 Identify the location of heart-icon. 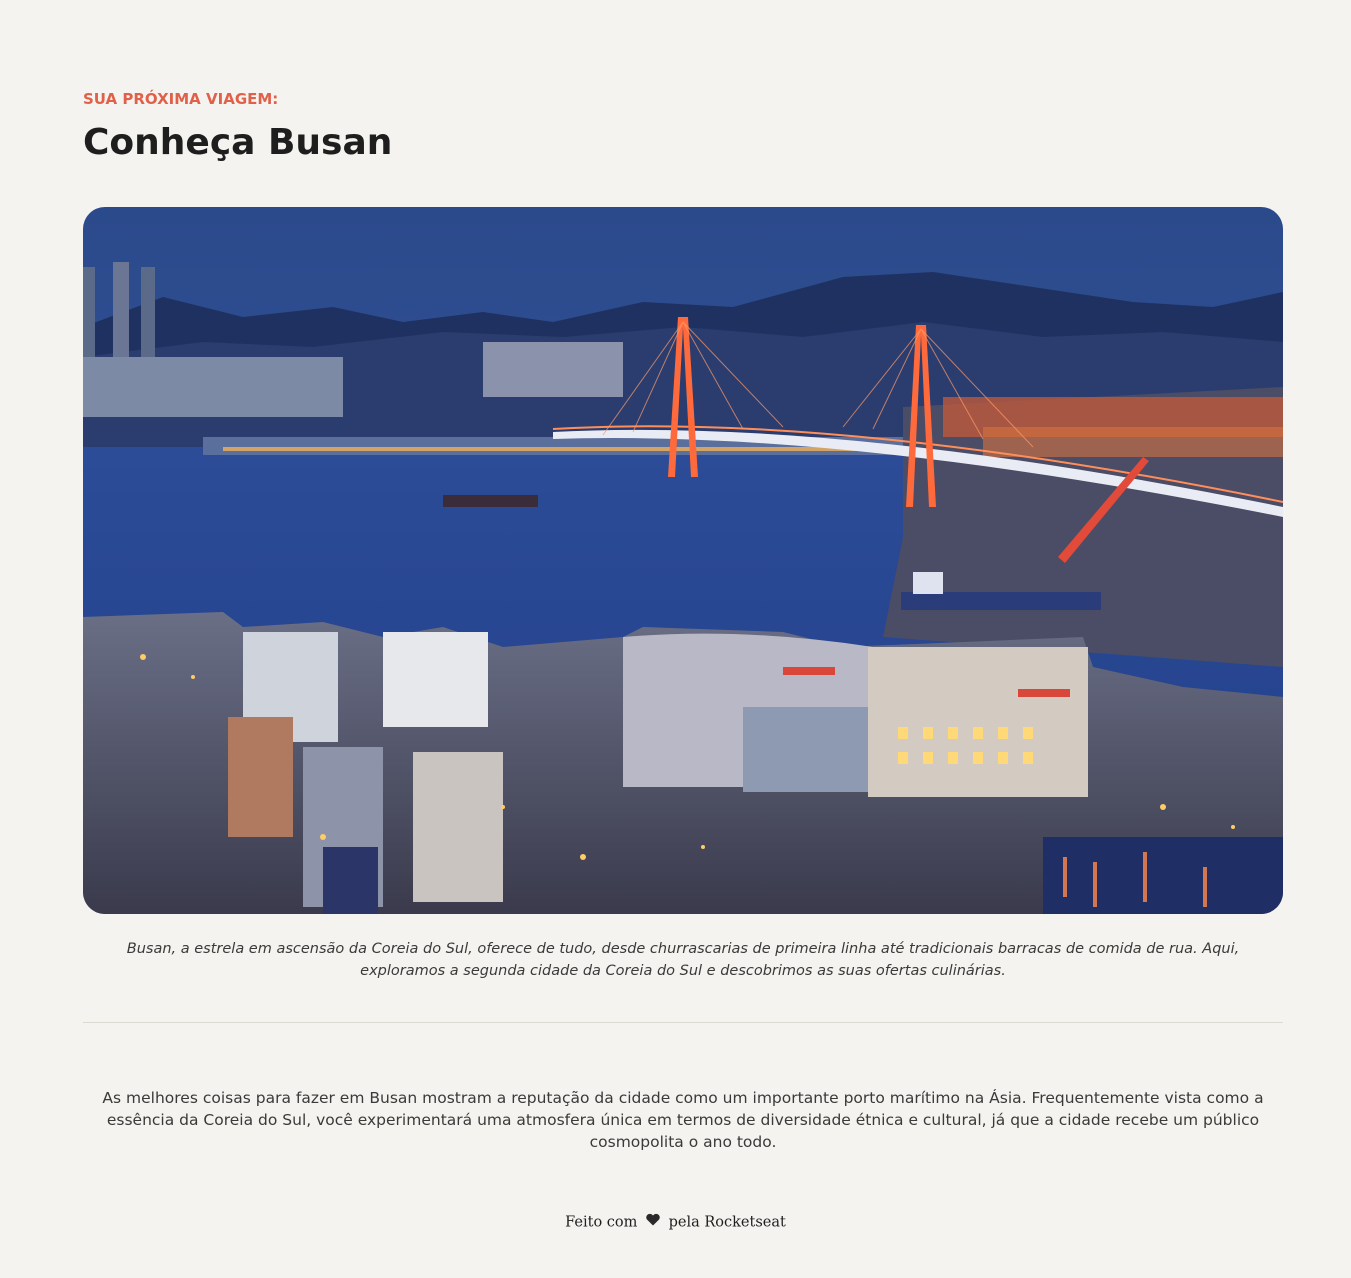
(653, 1221).